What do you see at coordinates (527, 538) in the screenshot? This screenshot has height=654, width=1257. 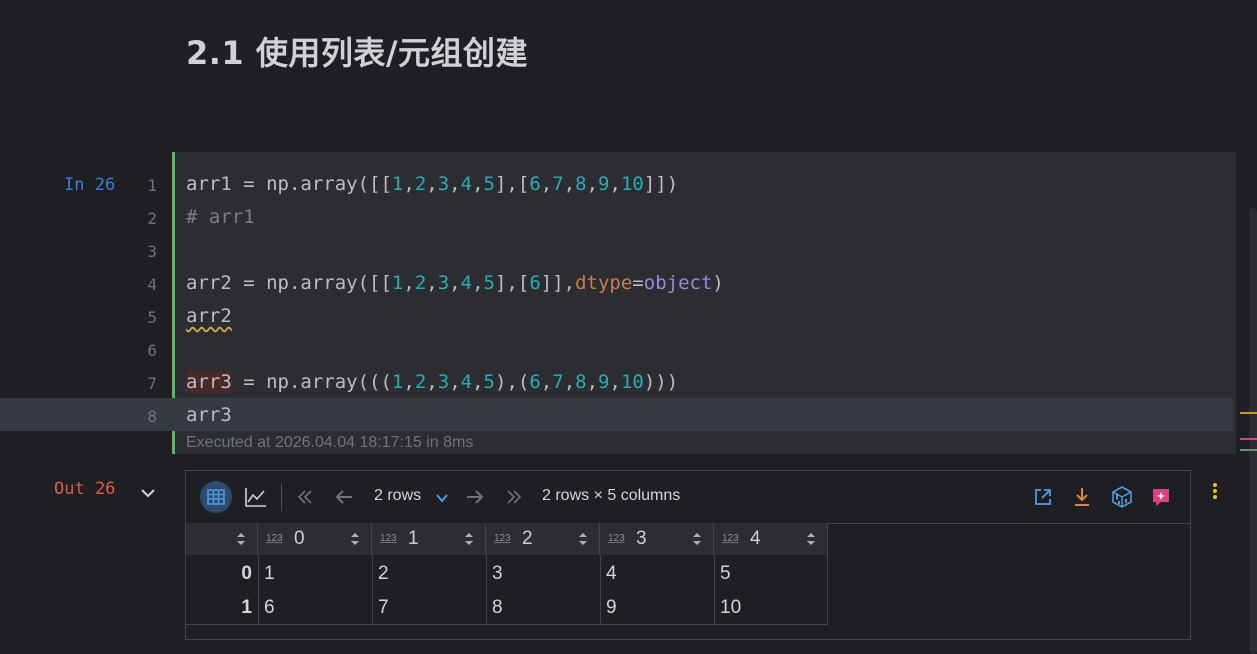 I see `column-name: 2` at bounding box center [527, 538].